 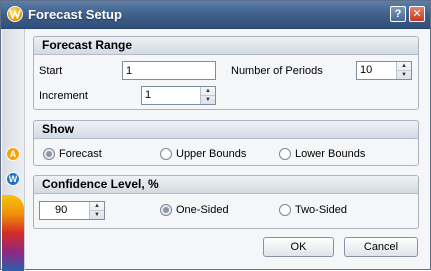 I want to click on weibull-a-logo-icon: A, so click(x=13, y=154).